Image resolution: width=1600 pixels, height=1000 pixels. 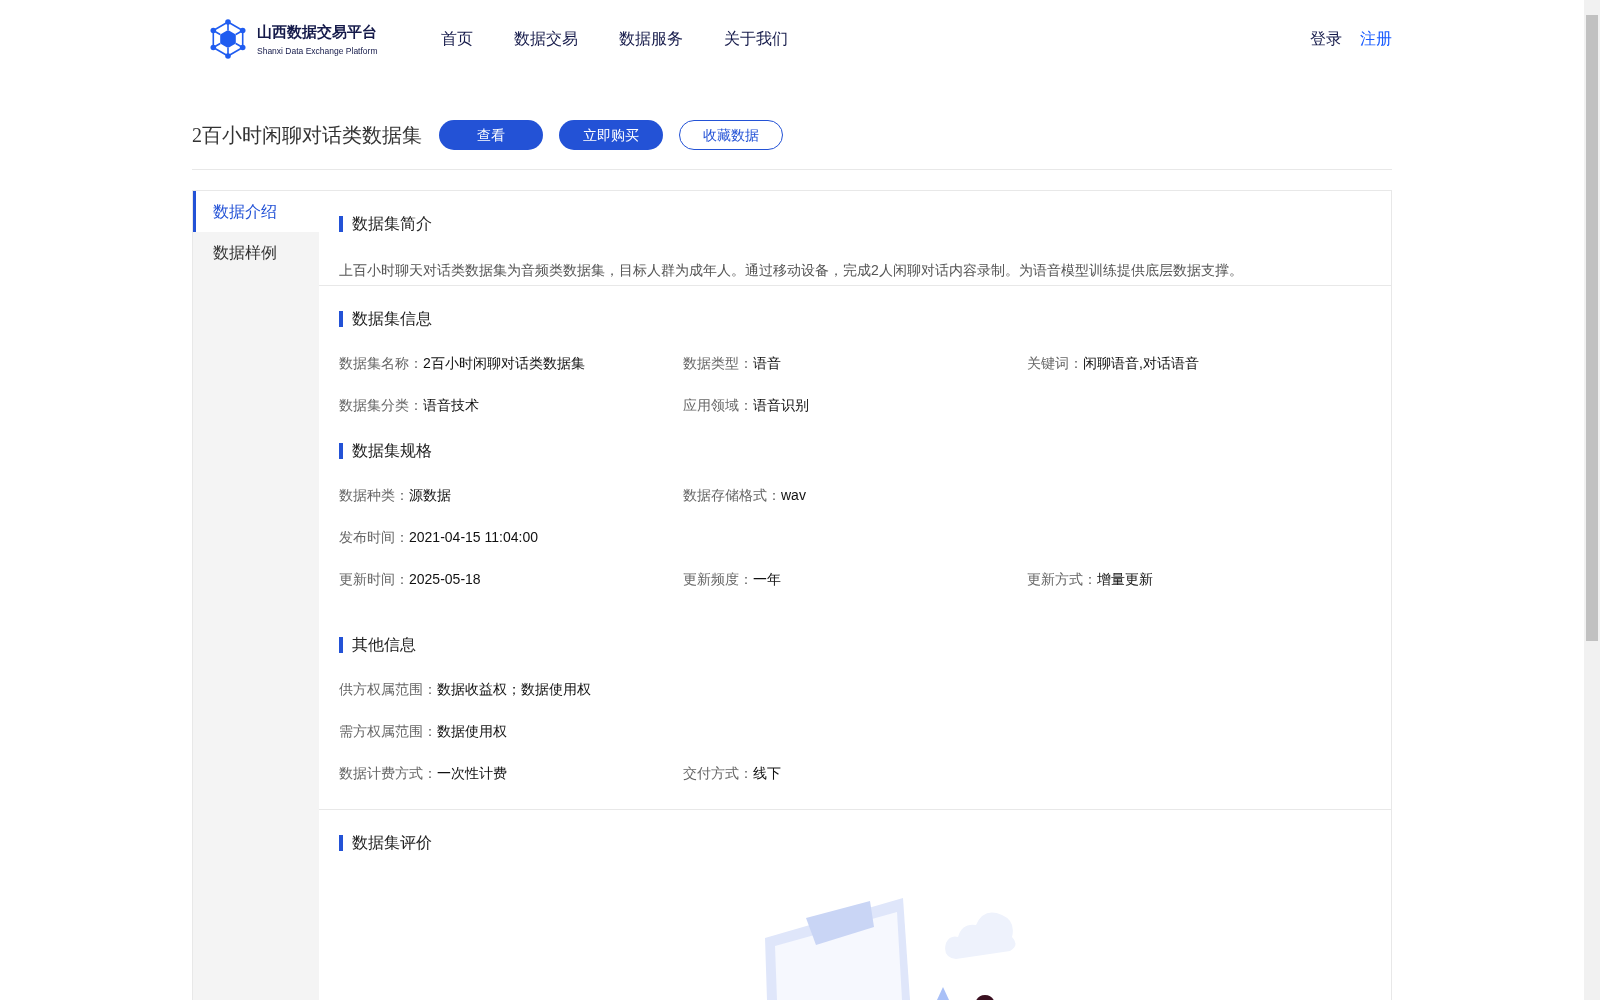 What do you see at coordinates (388, 731) in the screenshot?
I see `field-label: 需方权属范围：` at bounding box center [388, 731].